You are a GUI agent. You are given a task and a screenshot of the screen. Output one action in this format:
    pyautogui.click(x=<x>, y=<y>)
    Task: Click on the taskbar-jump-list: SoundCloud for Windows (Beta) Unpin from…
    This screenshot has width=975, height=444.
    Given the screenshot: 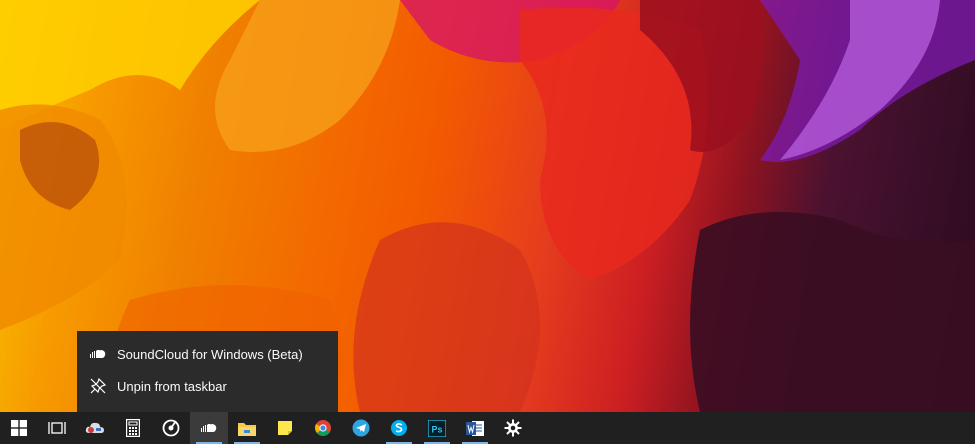 What is the action you would take?
    pyautogui.click(x=207, y=371)
    